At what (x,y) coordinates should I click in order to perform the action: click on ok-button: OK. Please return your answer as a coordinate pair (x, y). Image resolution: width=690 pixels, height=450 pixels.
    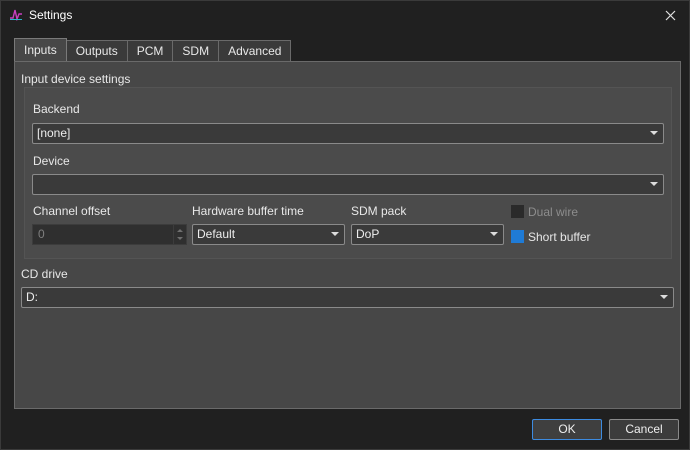
    Looking at the image, I should click on (567, 429).